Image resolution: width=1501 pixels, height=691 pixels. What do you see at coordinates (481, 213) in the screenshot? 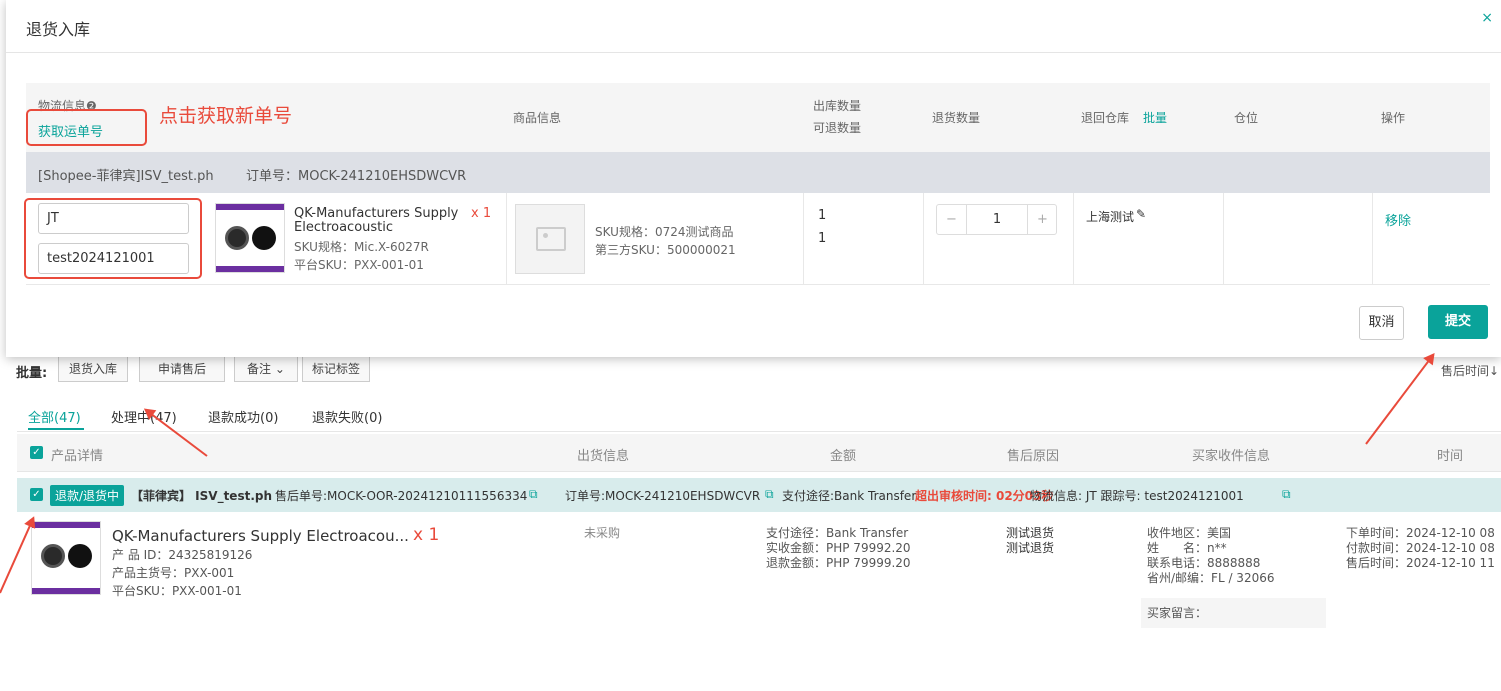
I see `product-qty: x 1` at bounding box center [481, 213].